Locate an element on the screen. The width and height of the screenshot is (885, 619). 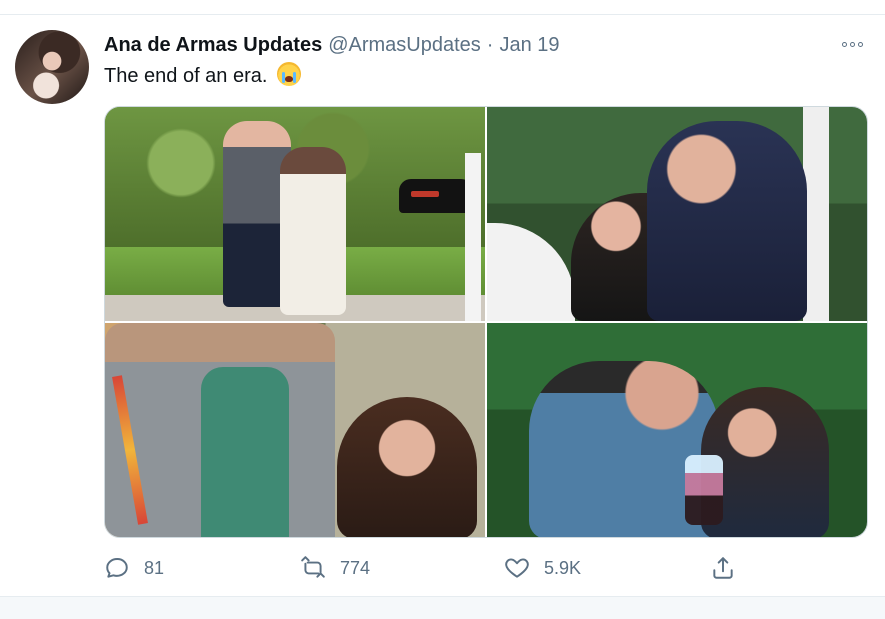
heart-icon is located at coordinates (517, 568).